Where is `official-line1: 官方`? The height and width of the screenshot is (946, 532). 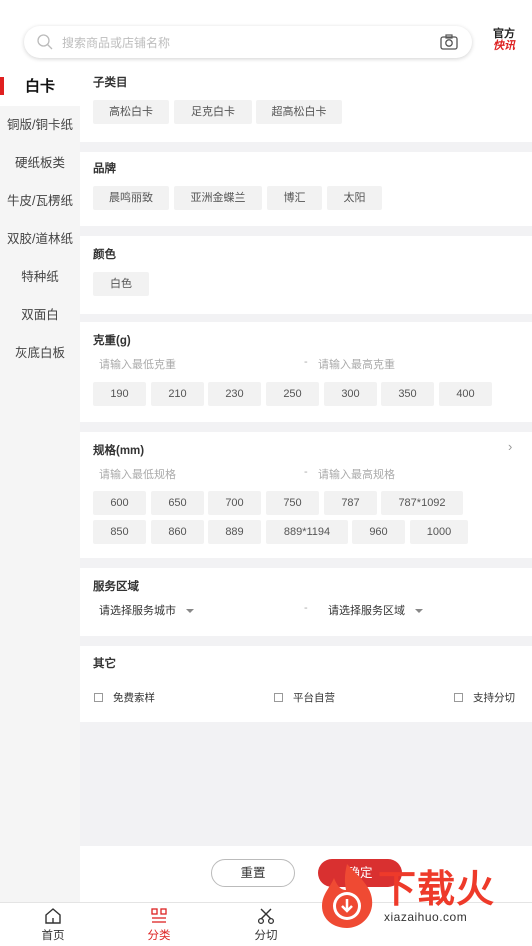 official-line1: 官方 is located at coordinates (504, 34).